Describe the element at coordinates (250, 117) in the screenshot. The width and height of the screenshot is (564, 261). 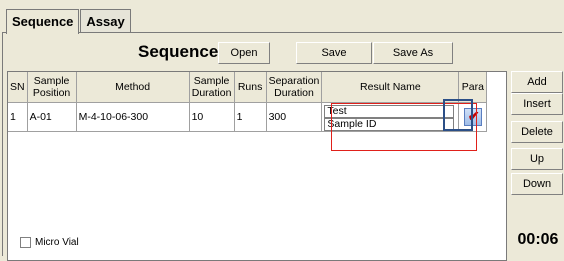
I see `cell-runs: 1` at that location.